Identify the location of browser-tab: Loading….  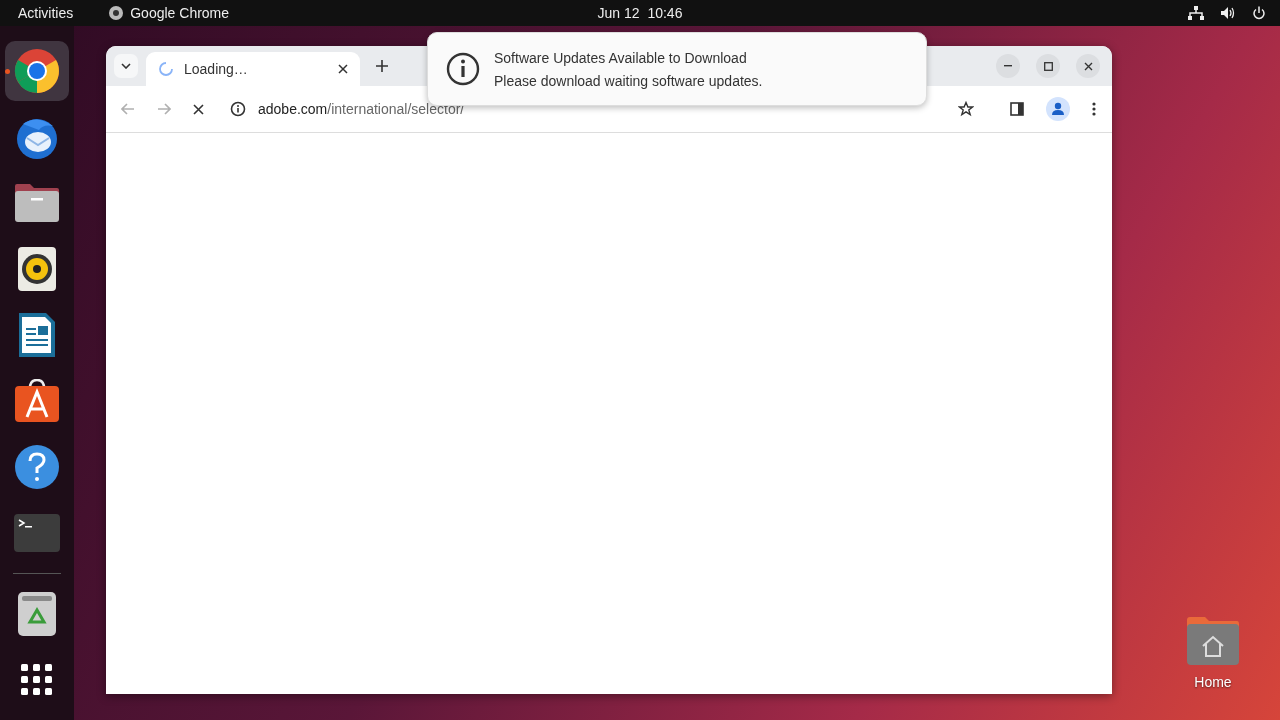
(253, 69).